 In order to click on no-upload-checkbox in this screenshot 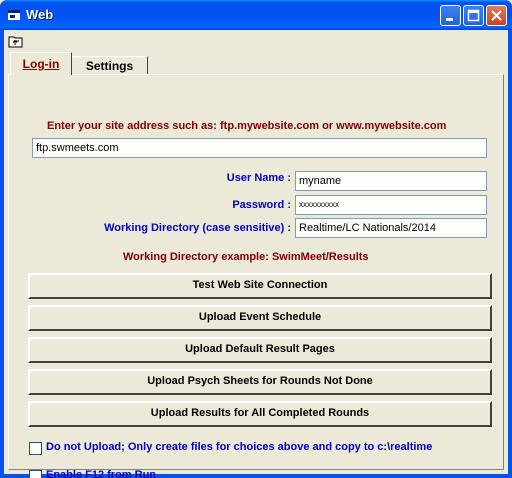, I will do `click(35, 448)`.